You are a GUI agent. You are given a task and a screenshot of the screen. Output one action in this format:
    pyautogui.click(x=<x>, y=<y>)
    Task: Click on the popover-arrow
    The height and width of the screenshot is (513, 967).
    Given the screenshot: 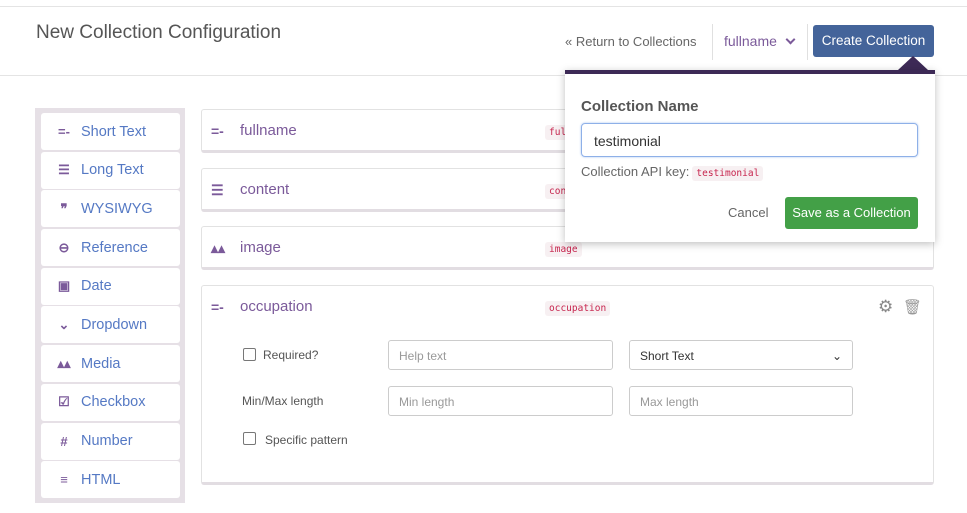 What is the action you would take?
    pyautogui.click(x=913, y=63)
    